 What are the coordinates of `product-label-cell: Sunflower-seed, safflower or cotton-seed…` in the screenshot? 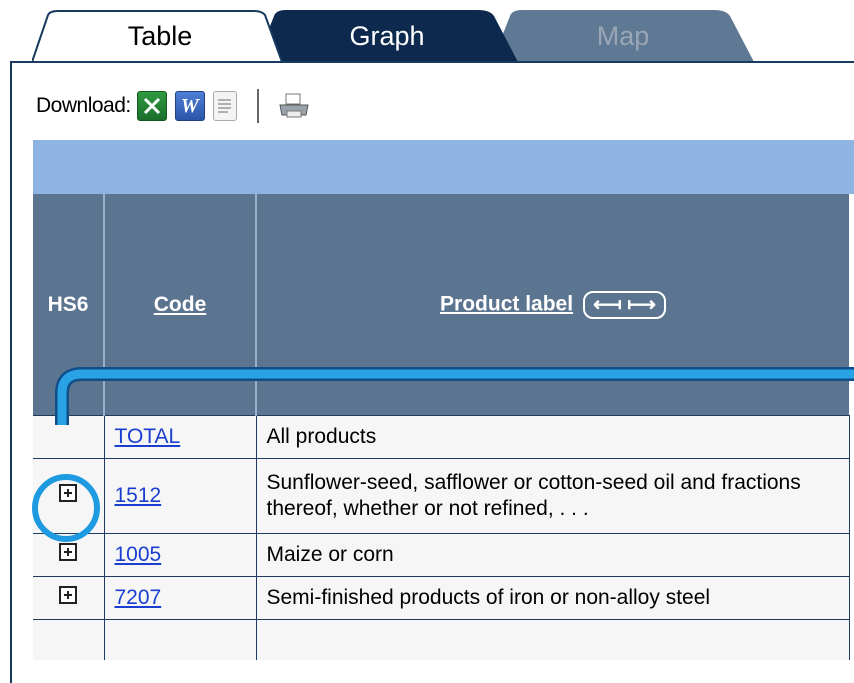 It's located at (553, 496).